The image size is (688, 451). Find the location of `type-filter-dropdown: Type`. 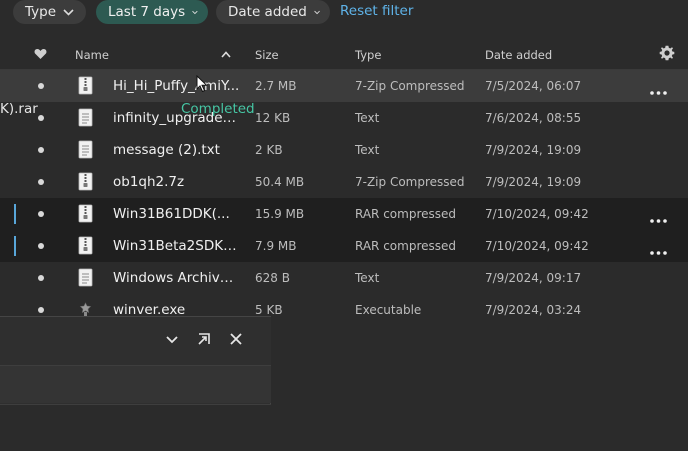

type-filter-dropdown: Type is located at coordinates (49, 12).